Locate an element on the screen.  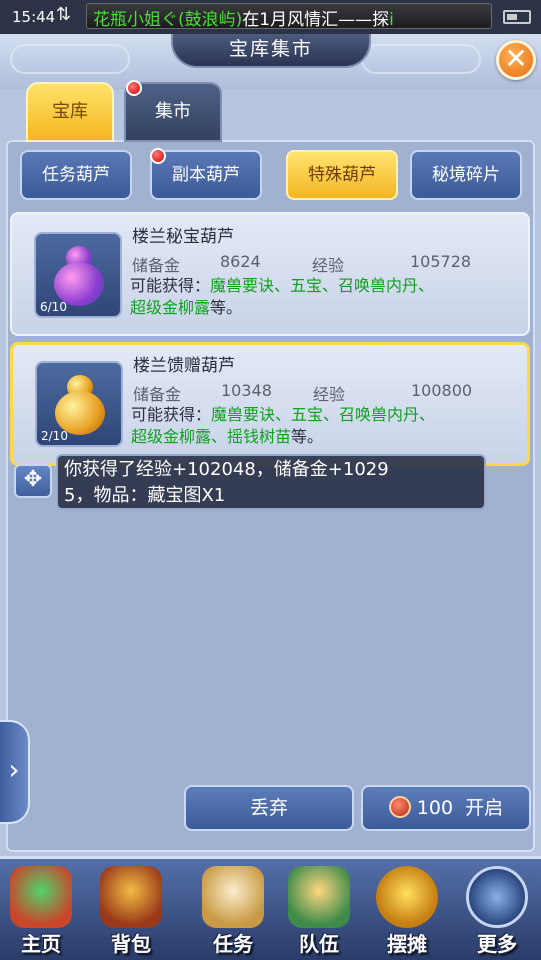
status-time: 15:44 is located at coordinates (34, 17).